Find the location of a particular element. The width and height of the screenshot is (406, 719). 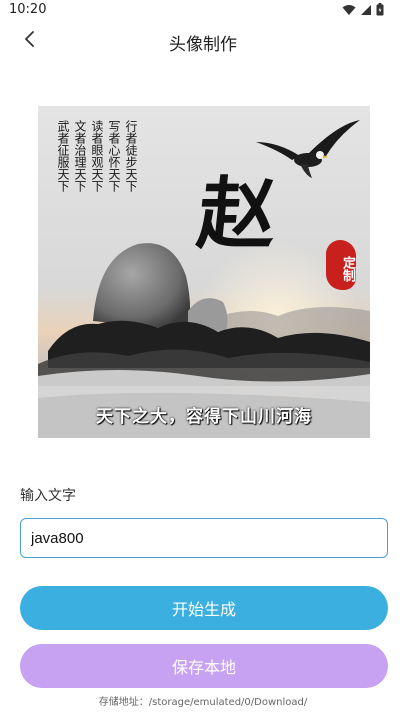

wifi-icon is located at coordinates (349, 10).